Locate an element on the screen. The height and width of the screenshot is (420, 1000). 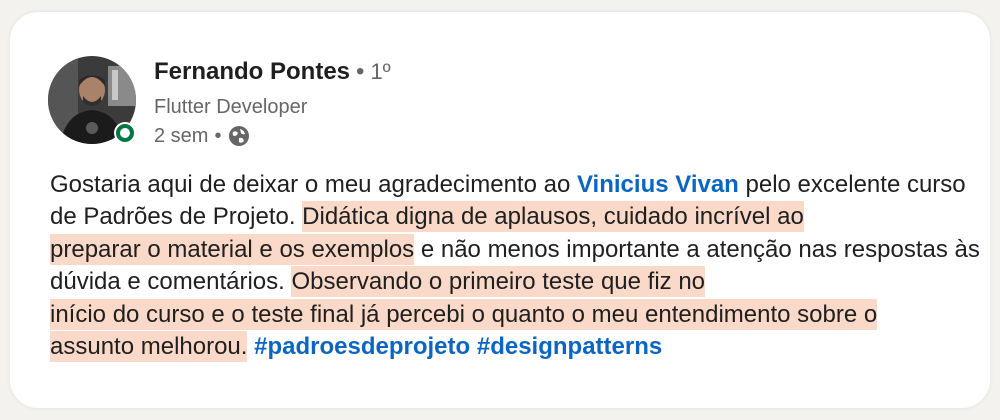
author-name-line: Fernando Pontes • 1º is located at coordinates (272, 72).